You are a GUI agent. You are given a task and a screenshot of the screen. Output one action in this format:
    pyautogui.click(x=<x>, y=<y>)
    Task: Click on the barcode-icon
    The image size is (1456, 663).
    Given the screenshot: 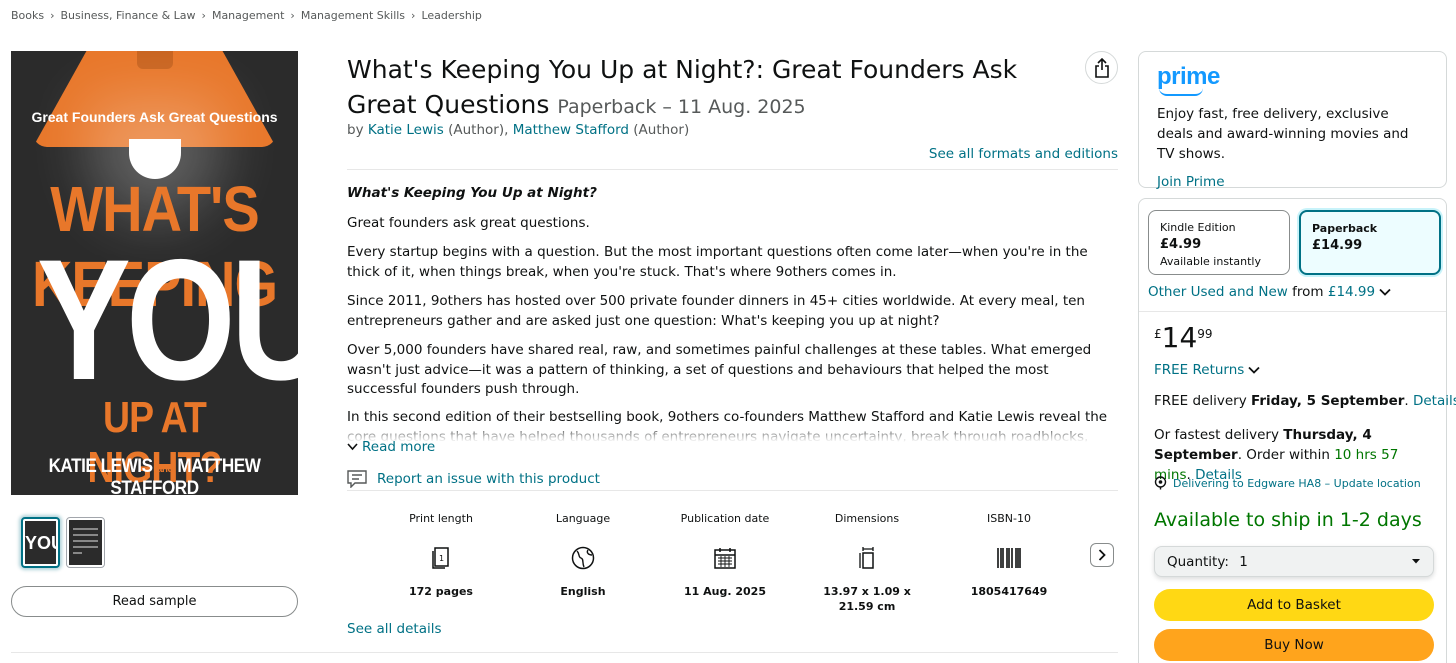 What is the action you would take?
    pyautogui.click(x=1009, y=558)
    